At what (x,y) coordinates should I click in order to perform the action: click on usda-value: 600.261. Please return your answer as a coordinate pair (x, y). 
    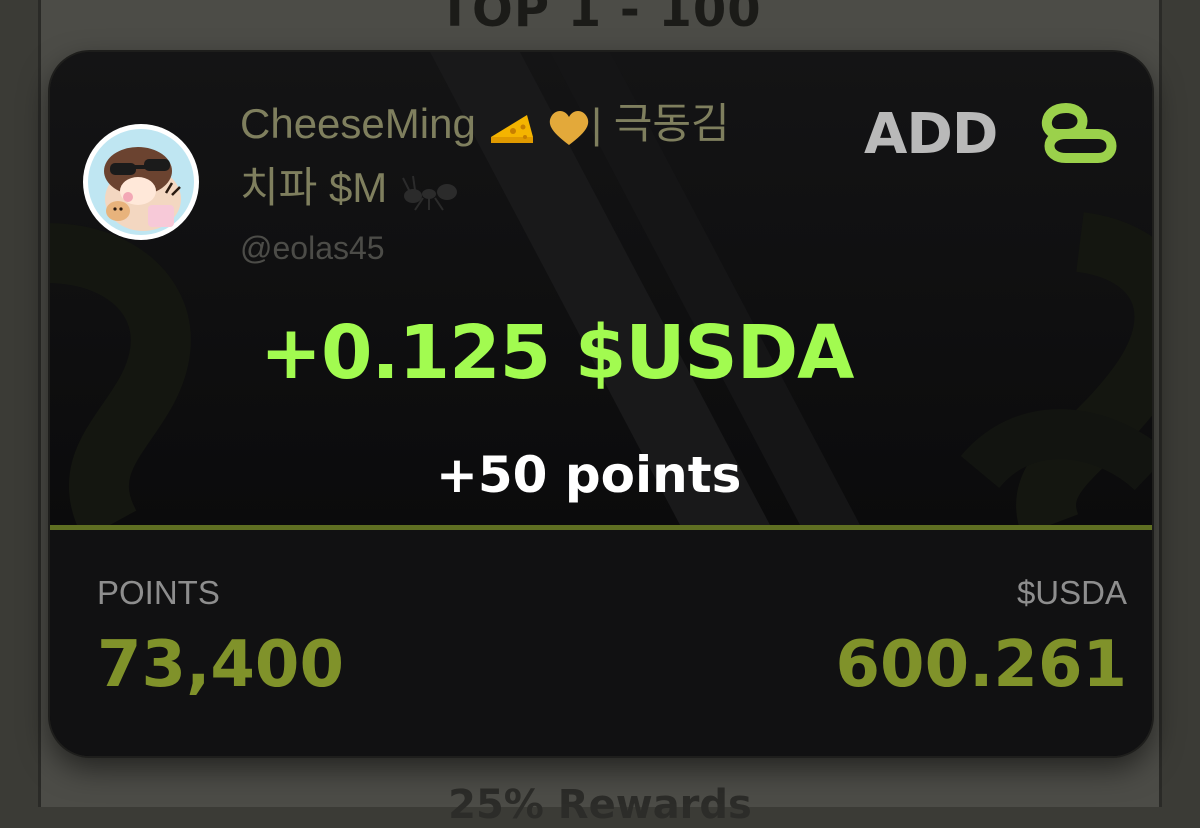
    Looking at the image, I should click on (981, 665).